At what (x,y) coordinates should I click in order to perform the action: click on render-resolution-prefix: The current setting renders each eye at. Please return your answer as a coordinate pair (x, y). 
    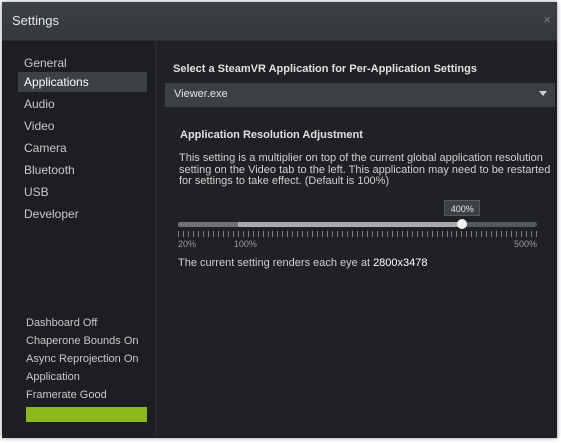
    Looking at the image, I should click on (276, 263).